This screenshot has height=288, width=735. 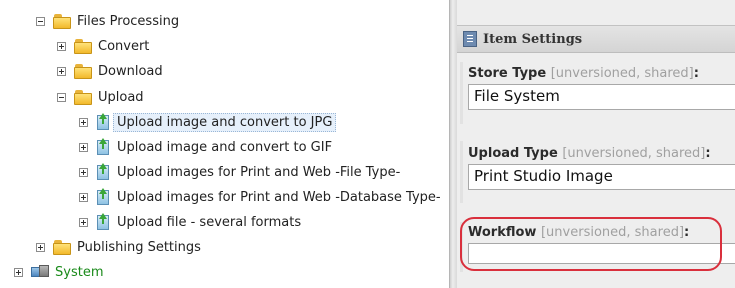 I want to click on tree-node-upload-several-formats: Upload file - several formats, so click(x=190, y=222).